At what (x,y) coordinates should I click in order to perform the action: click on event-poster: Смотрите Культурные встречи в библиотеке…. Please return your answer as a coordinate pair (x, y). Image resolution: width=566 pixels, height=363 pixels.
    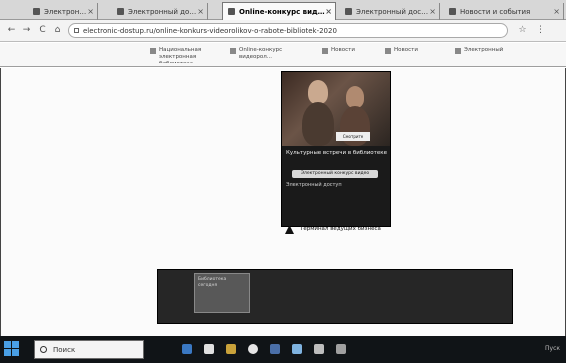
    Looking at the image, I should click on (336, 149).